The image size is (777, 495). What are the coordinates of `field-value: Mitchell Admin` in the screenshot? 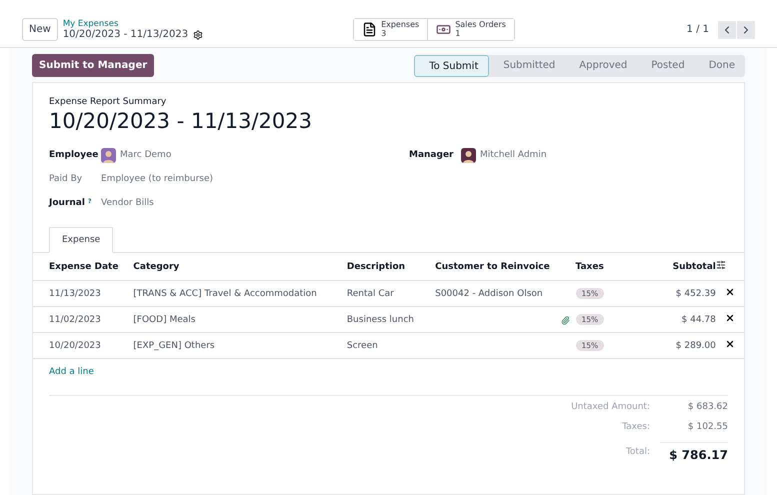 It's located at (513, 155).